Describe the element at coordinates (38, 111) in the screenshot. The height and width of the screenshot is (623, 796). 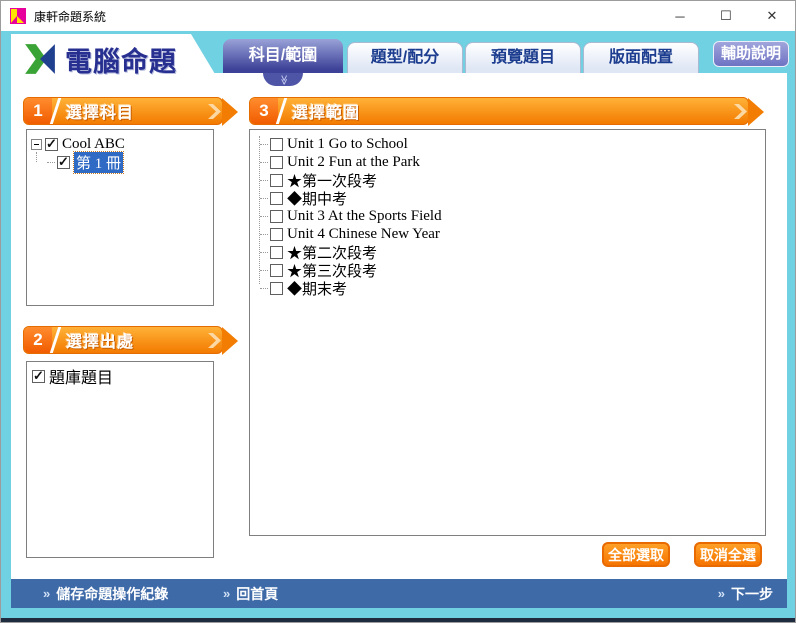
I see `section-number: 1` at that location.